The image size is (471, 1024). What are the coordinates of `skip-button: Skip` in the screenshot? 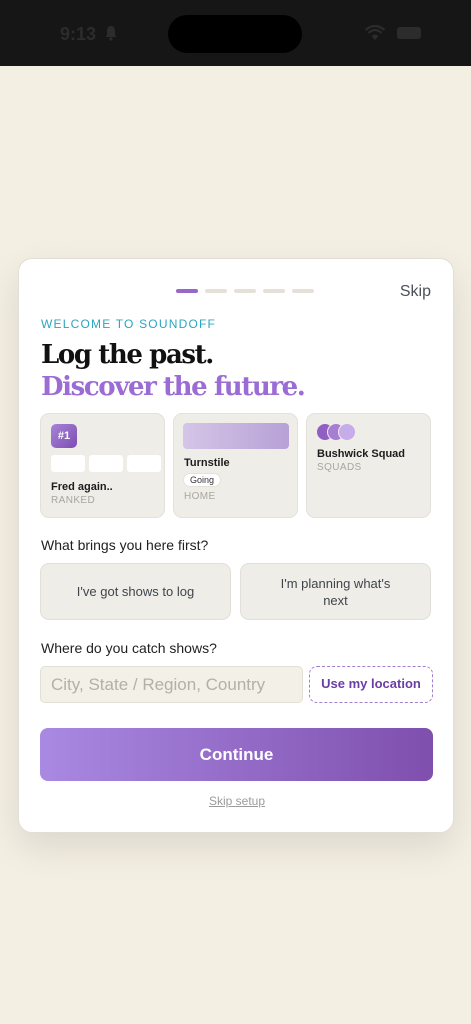 It's located at (415, 292).